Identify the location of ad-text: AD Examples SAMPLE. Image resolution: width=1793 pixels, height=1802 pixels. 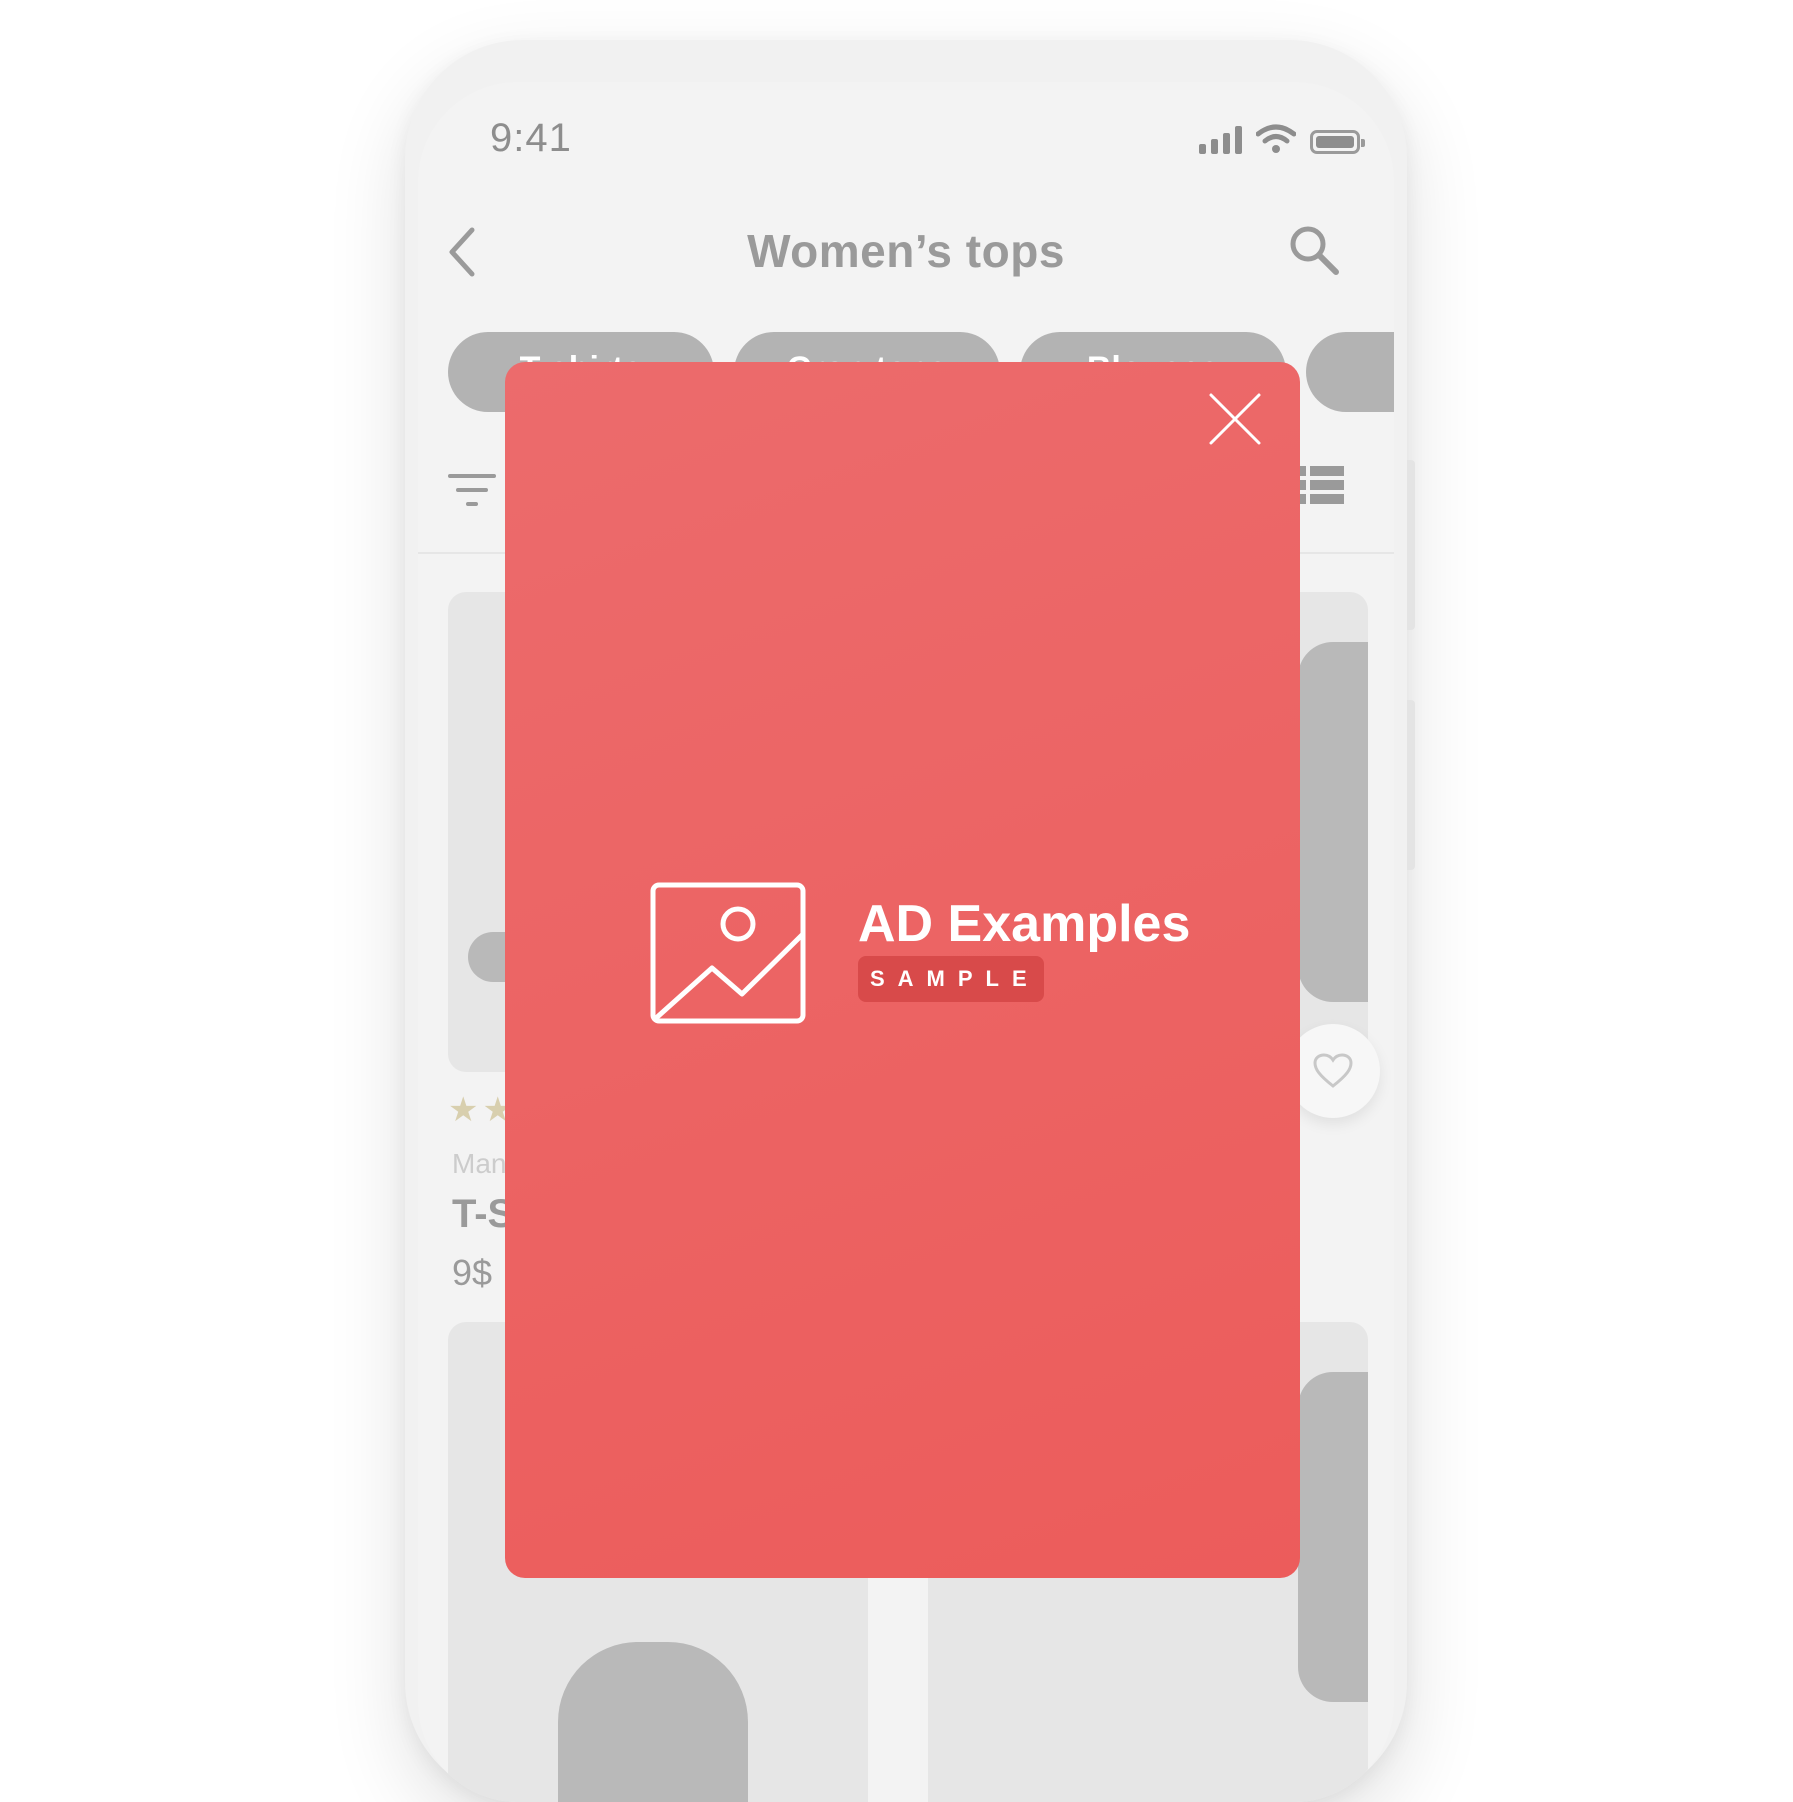
(1024, 950).